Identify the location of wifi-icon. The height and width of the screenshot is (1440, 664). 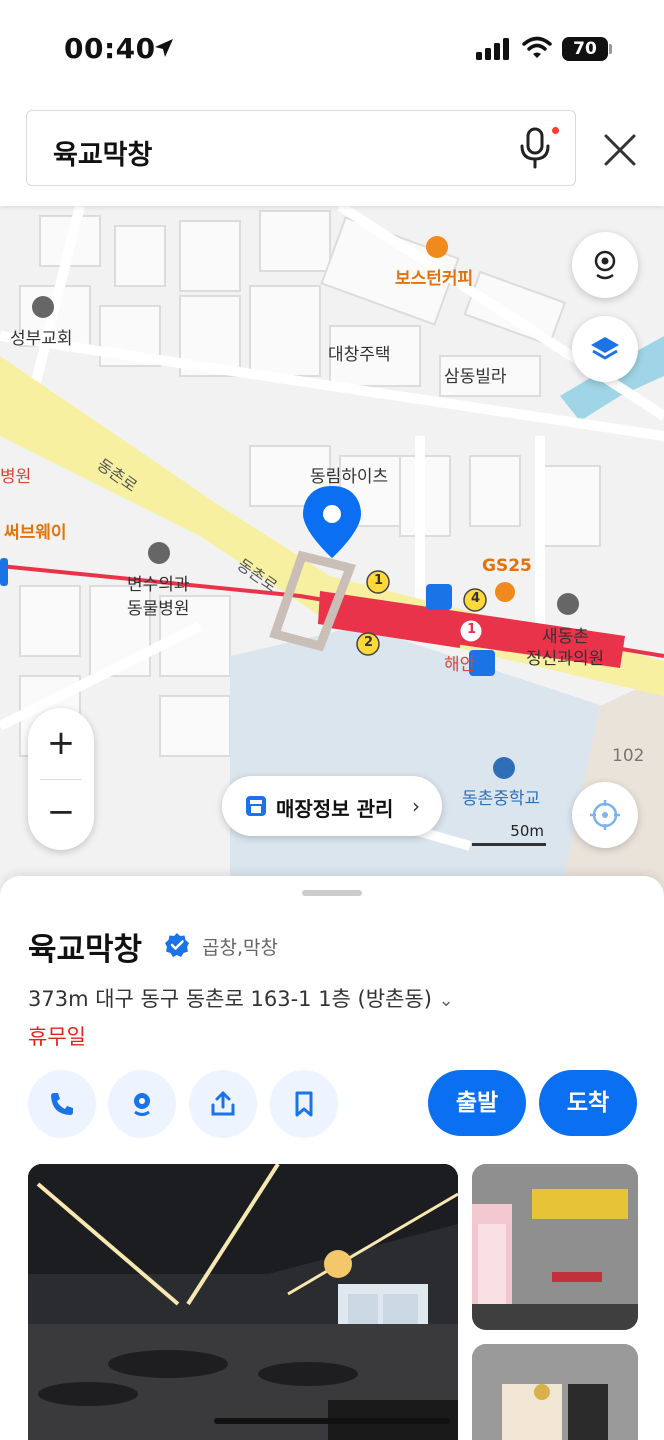
(537, 47).